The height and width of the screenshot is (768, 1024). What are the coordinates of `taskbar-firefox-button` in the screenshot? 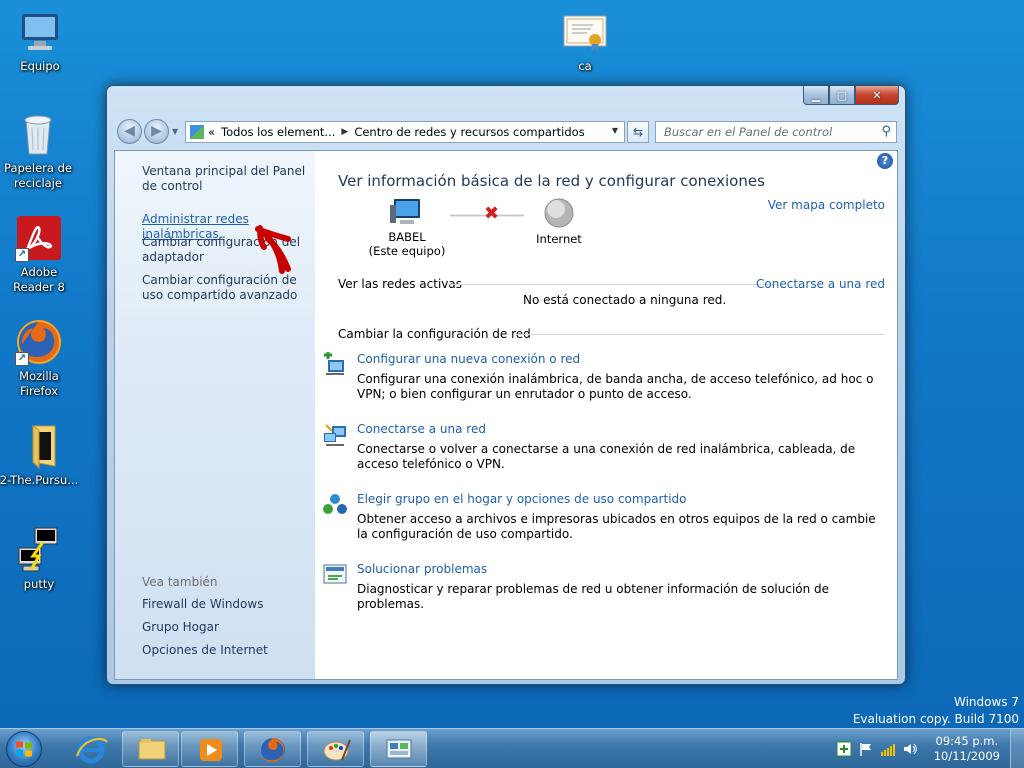 It's located at (272, 749).